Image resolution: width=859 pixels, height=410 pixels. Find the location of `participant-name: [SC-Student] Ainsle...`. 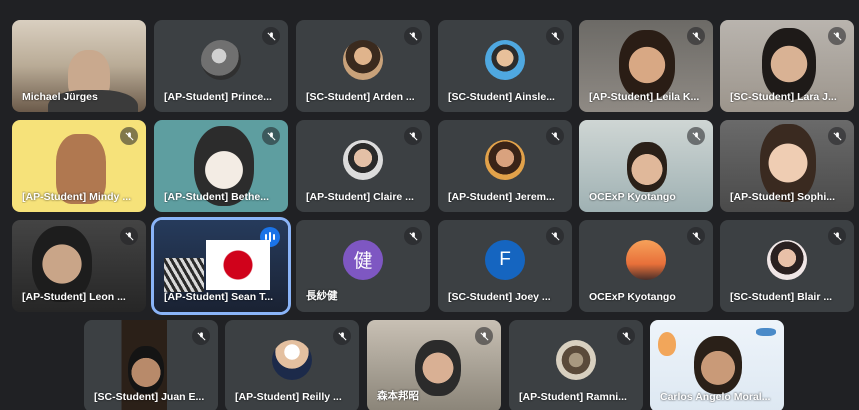

participant-name: [SC-Student] Ainsle... is located at coordinates (501, 97).